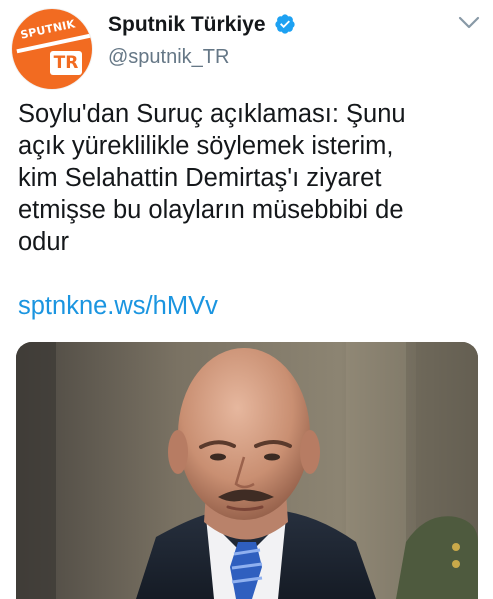 The image size is (493, 599). Describe the element at coordinates (118, 306) in the screenshot. I see `tweet-link: sptnkne.ws/hMVv` at that location.